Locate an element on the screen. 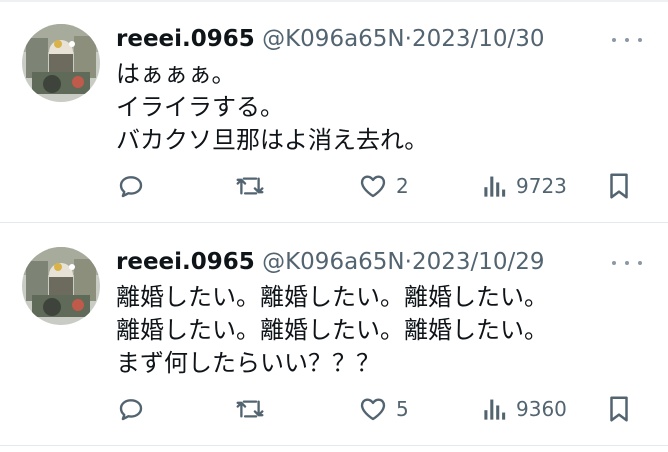 This screenshot has height=452, width=668. view-count: 9360 is located at coordinates (541, 409).